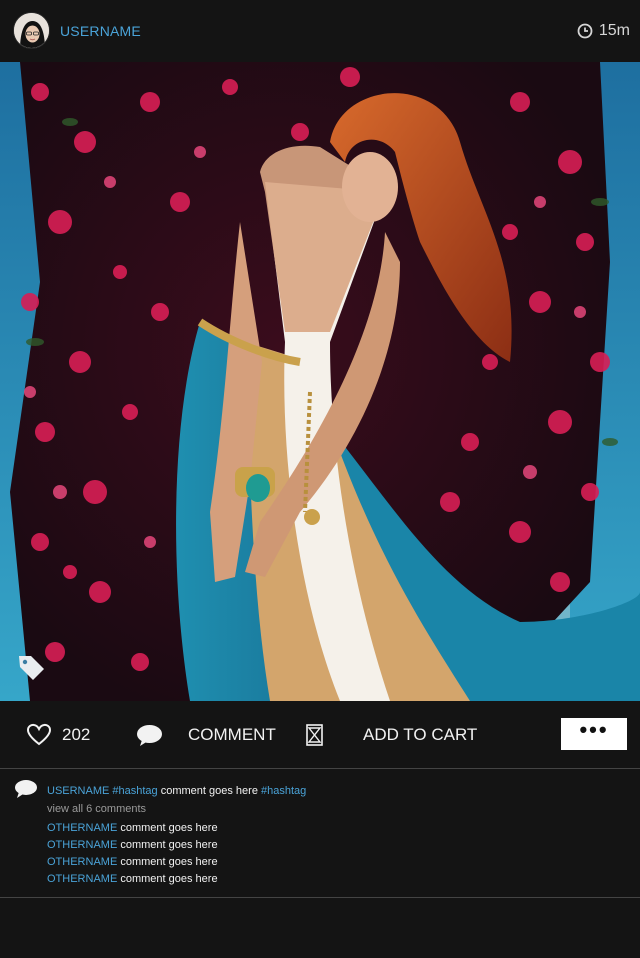 The height and width of the screenshot is (958, 640). Describe the element at coordinates (420, 734) in the screenshot. I see `add-to-cart-label: ADD TO CART` at that location.